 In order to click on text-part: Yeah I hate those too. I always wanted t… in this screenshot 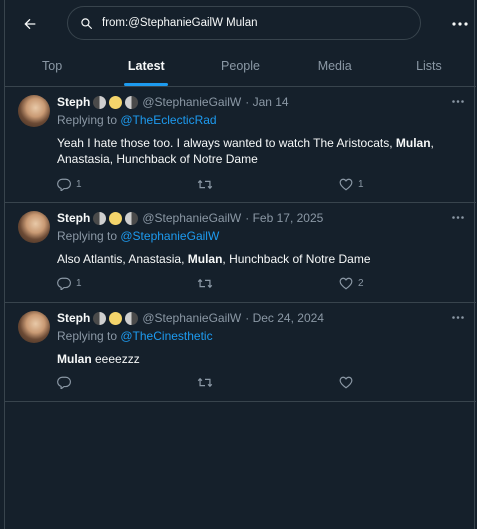, I will do `click(226, 143)`.